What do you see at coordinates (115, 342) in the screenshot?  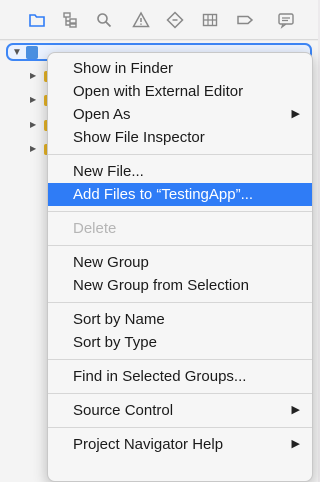 I see `menu-item-label: Sort by Type` at bounding box center [115, 342].